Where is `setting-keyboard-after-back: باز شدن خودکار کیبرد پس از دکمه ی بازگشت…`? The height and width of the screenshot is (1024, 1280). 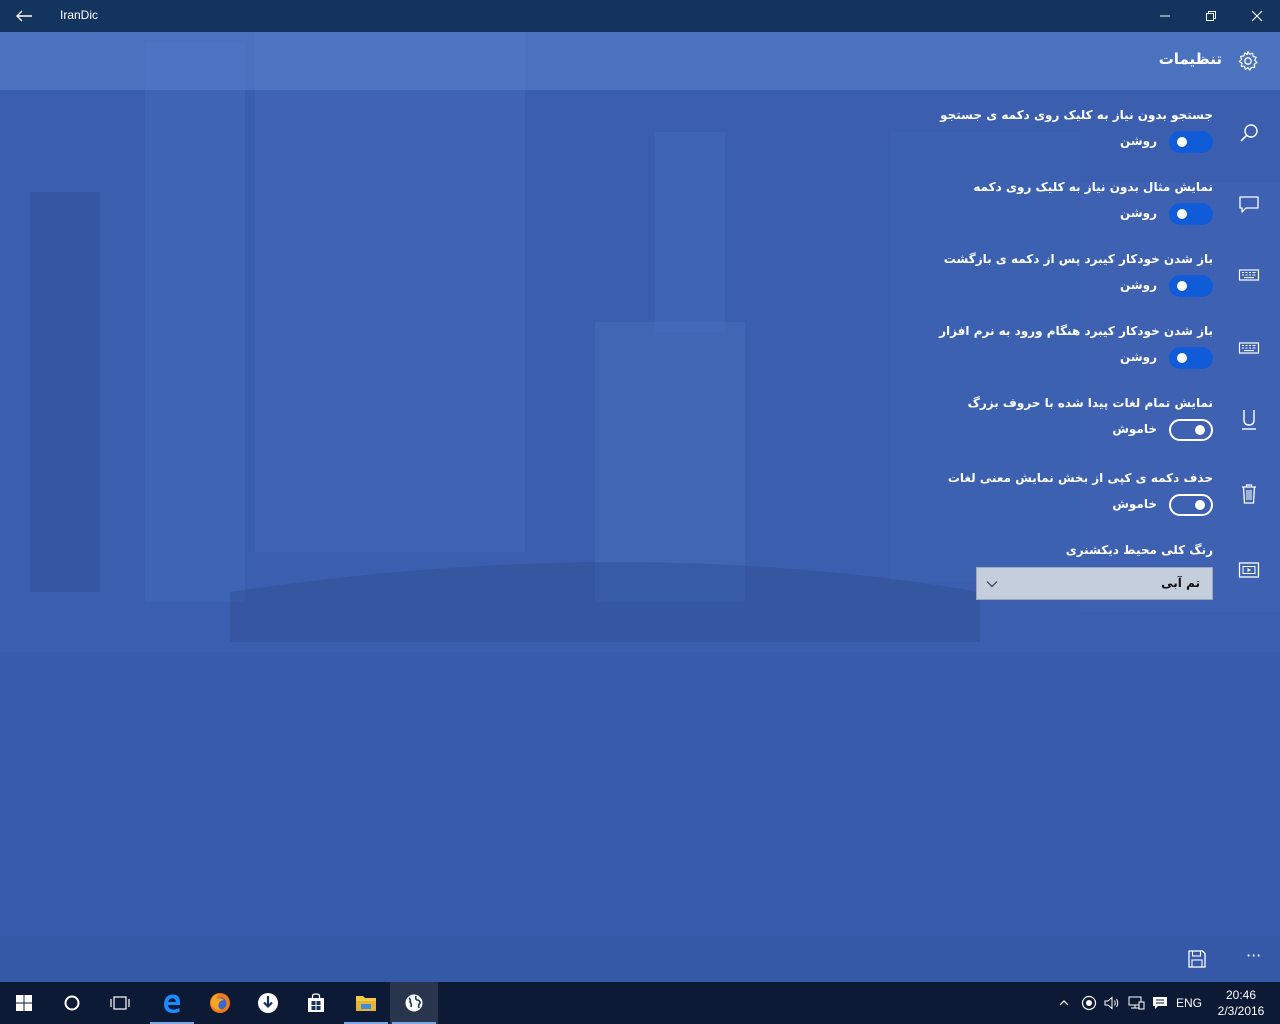
setting-keyboard-after-back: باز شدن خودکار کیبرد پس از دکمه ی بازگشت… is located at coordinates (1063, 275).